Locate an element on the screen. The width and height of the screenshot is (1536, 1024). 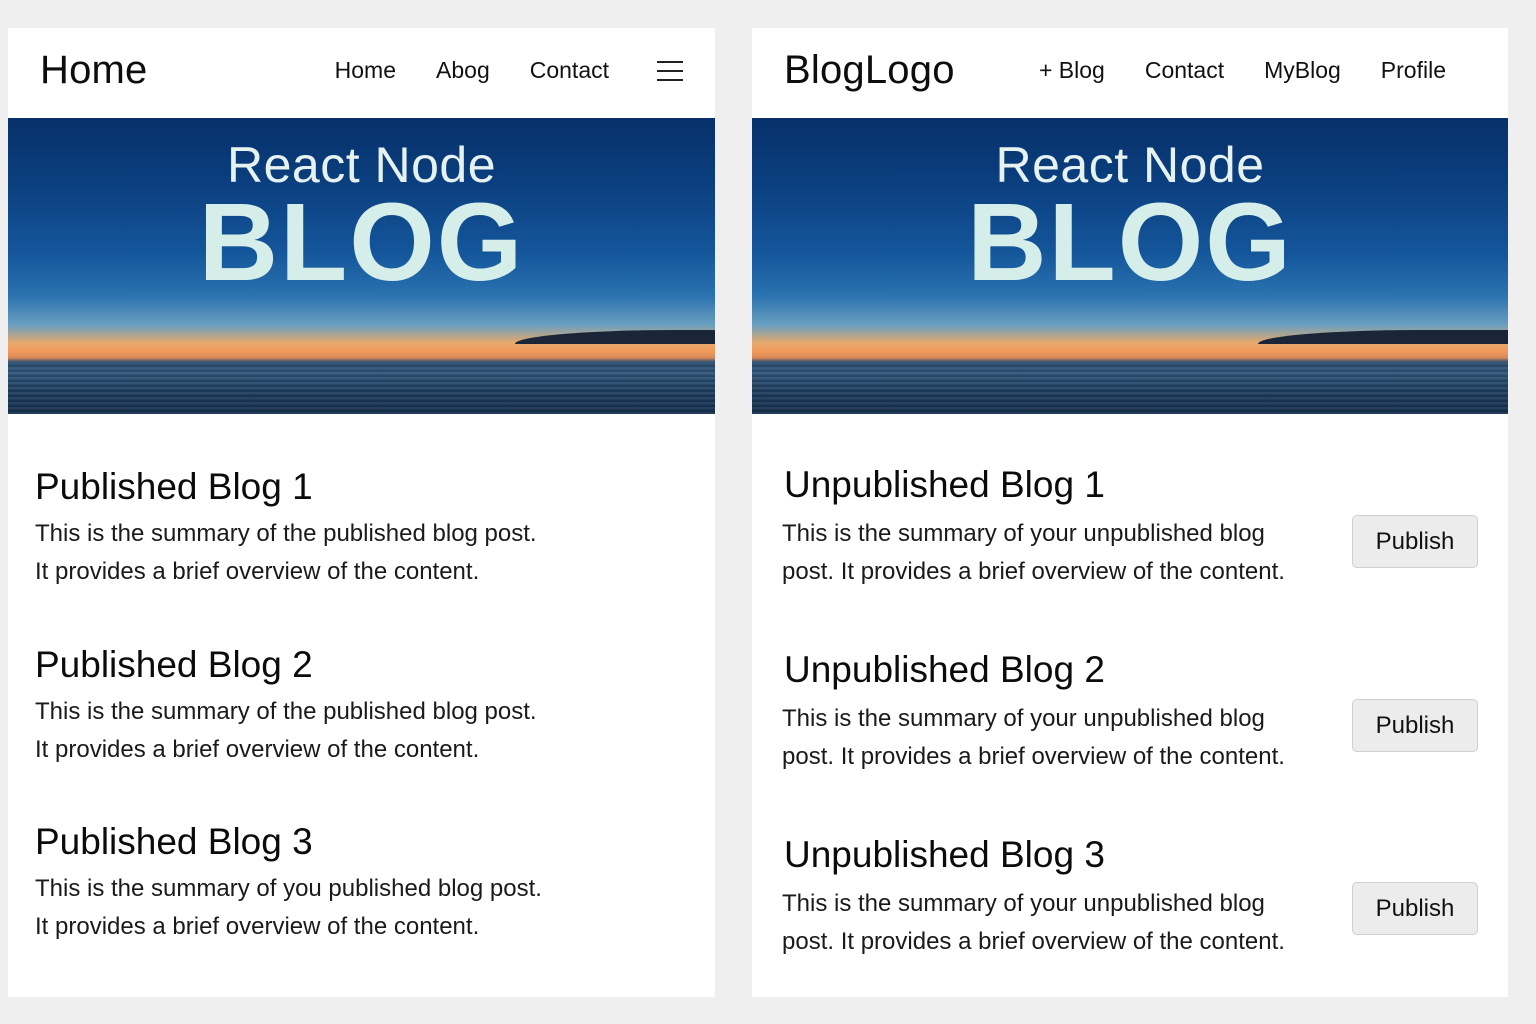
post-title: Unpublished Blog 3 is located at coordinates (944, 855).